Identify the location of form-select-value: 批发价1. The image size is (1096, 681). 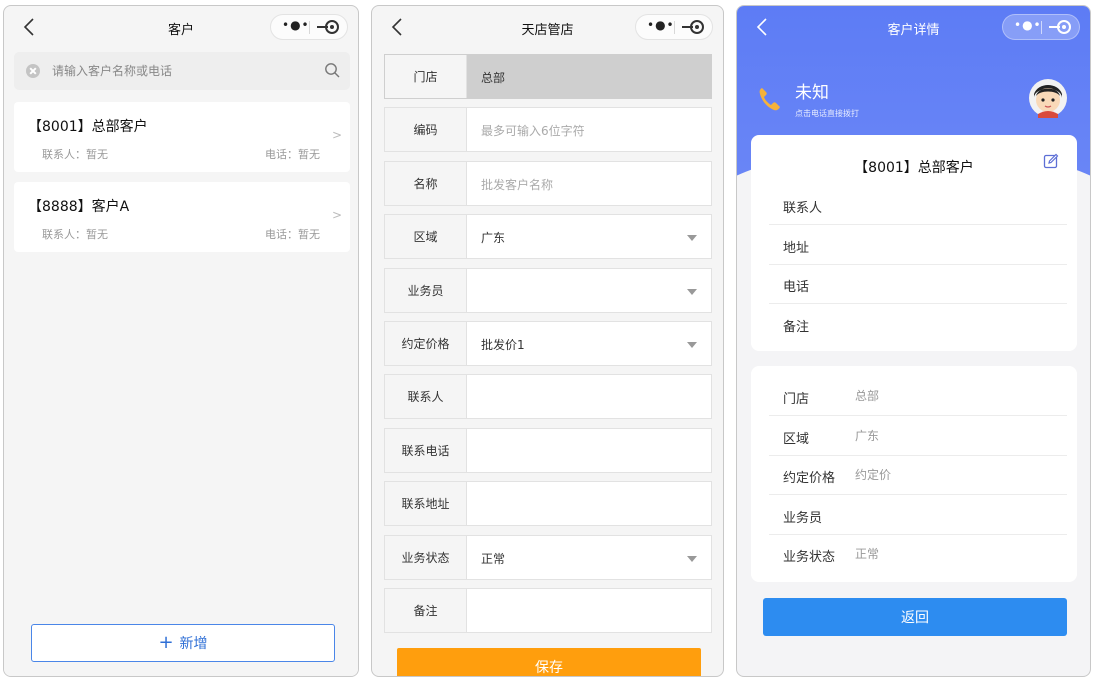
(503, 344).